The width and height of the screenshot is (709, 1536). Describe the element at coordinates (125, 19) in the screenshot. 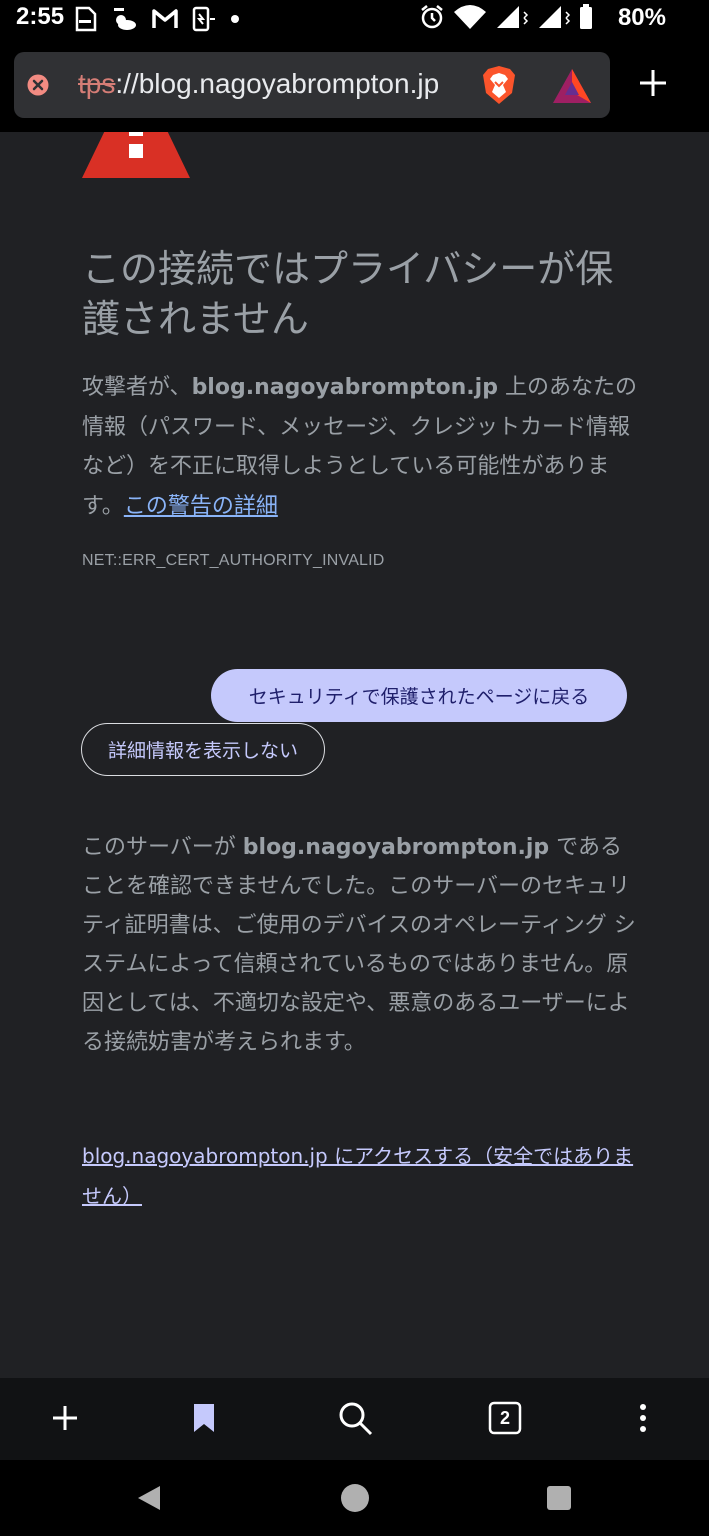

I see `weather-icon` at that location.